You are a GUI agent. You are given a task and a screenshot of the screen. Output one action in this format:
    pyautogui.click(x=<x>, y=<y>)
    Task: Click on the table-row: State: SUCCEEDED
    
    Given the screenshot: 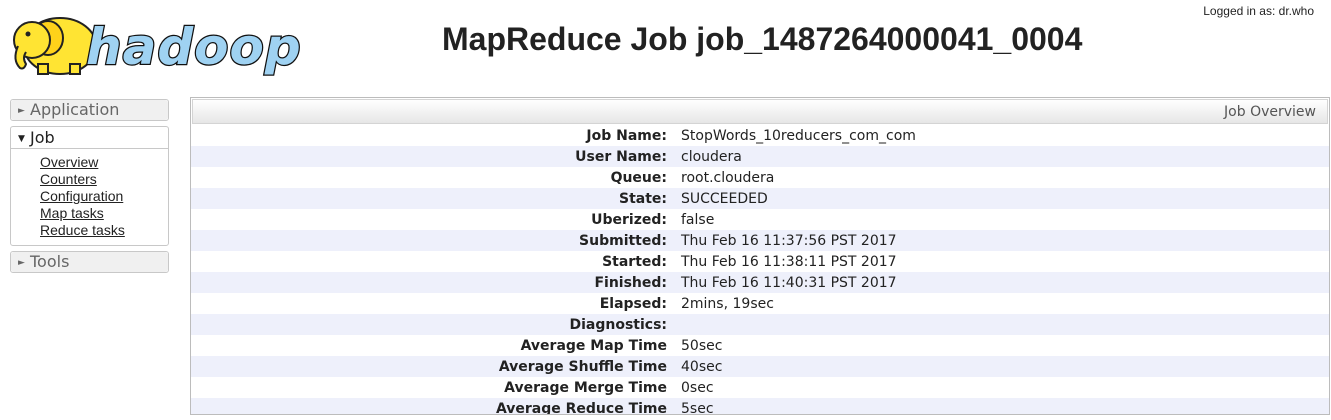 What is the action you would take?
    pyautogui.click(x=760, y=198)
    